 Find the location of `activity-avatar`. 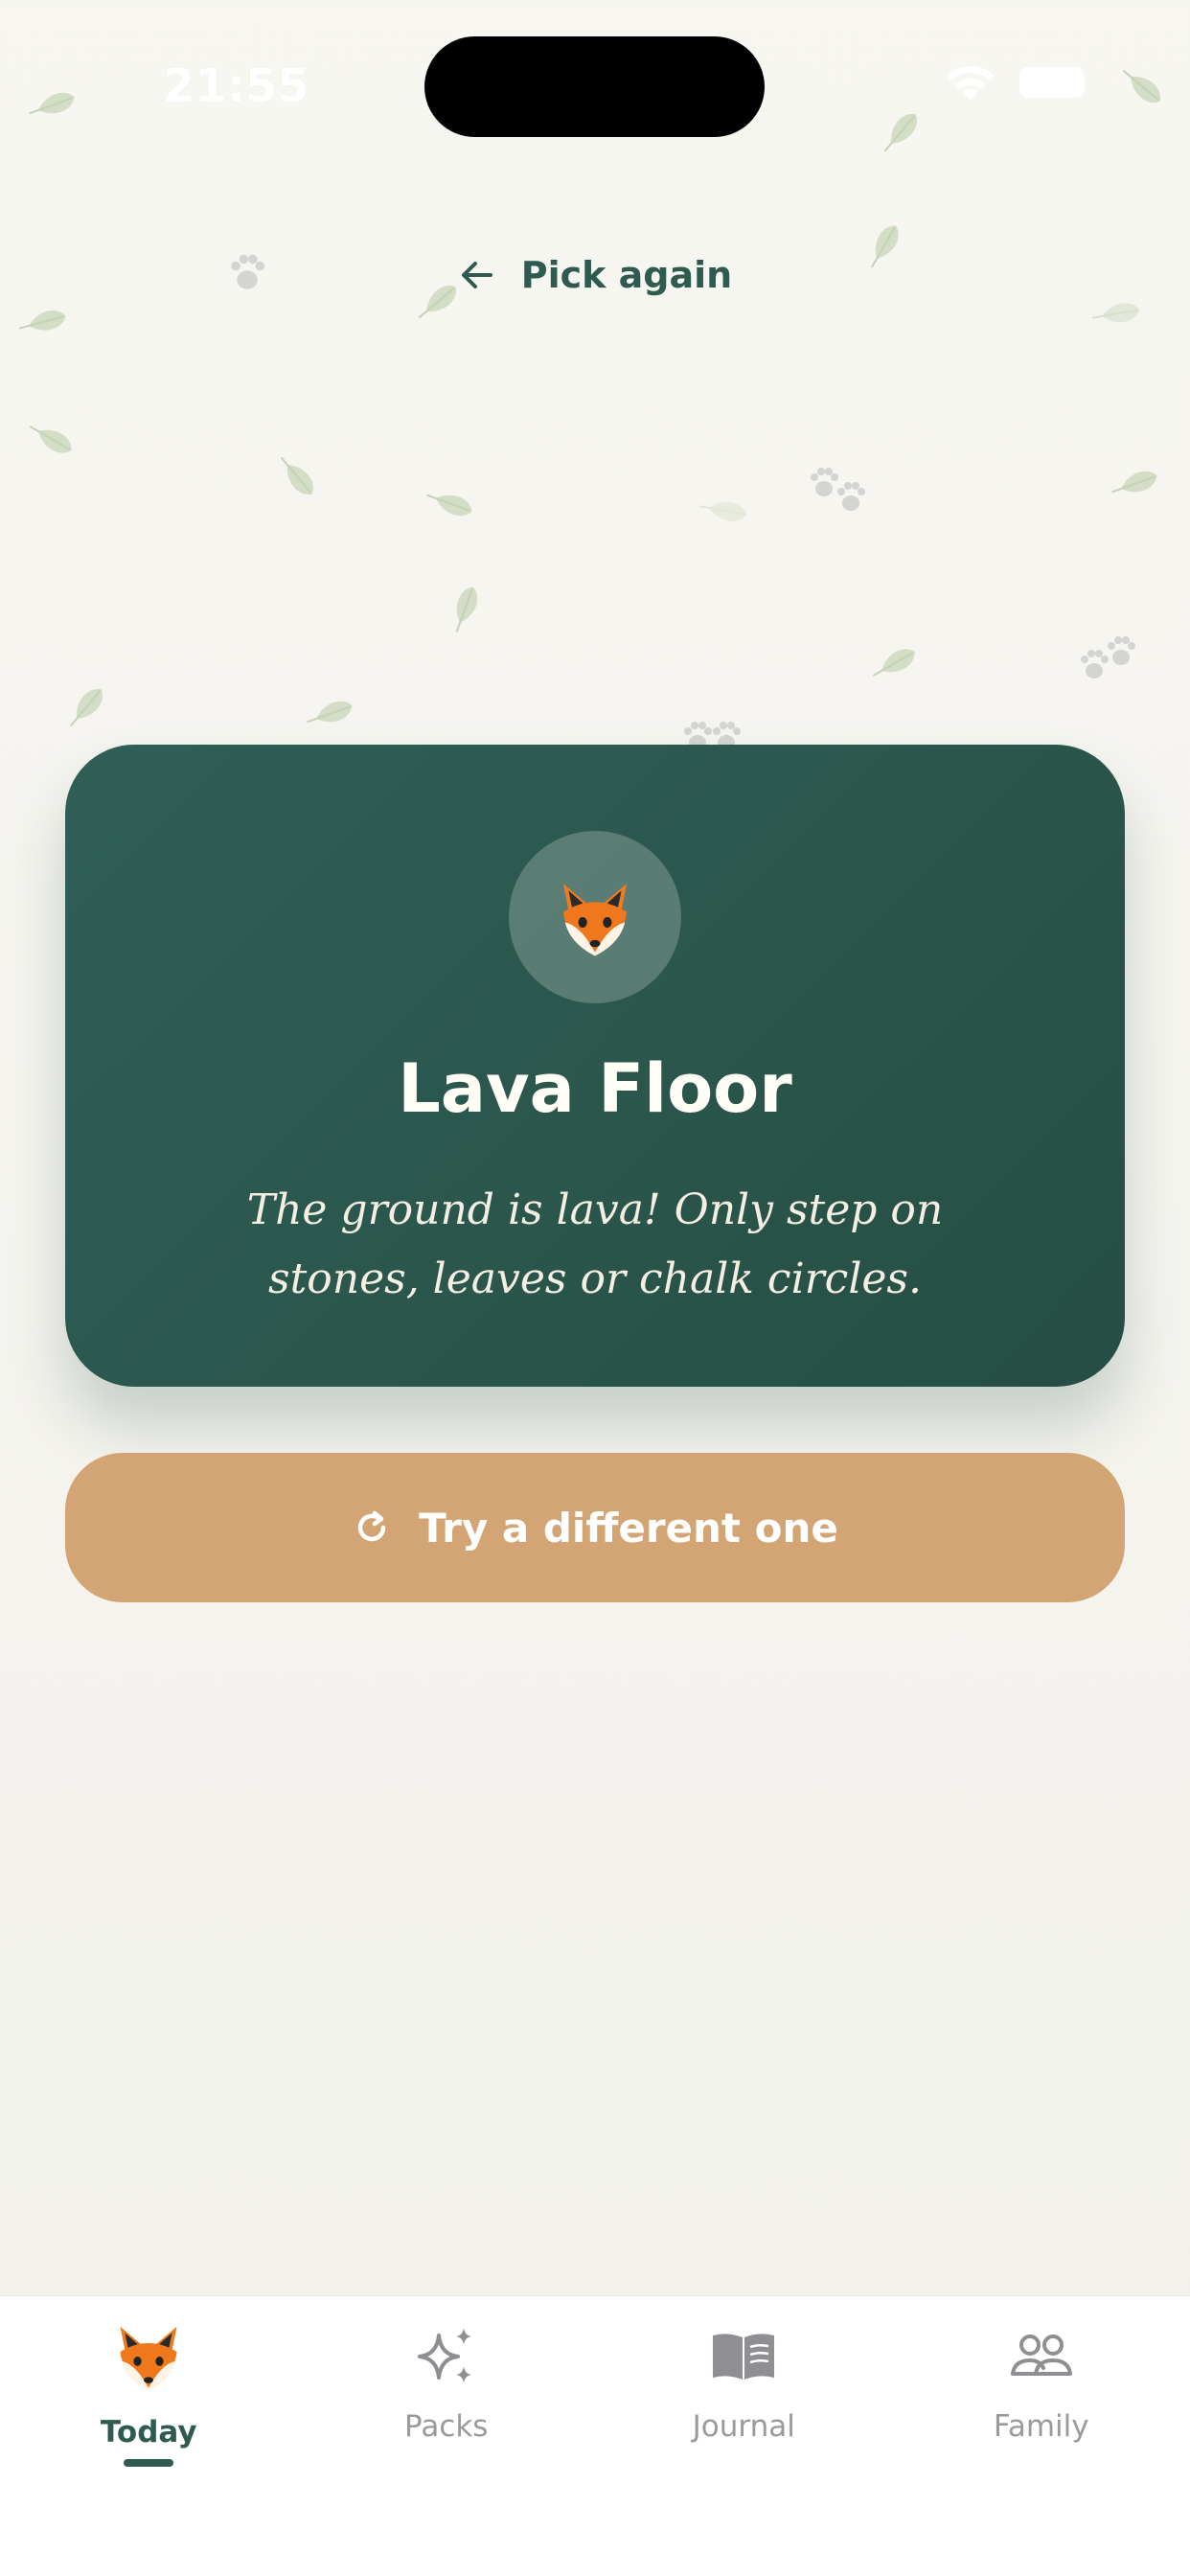

activity-avatar is located at coordinates (595, 917).